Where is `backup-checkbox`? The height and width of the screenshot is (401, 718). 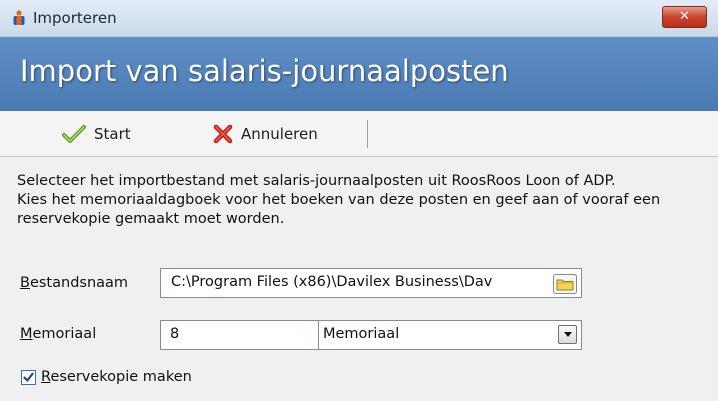 backup-checkbox is located at coordinates (28, 377).